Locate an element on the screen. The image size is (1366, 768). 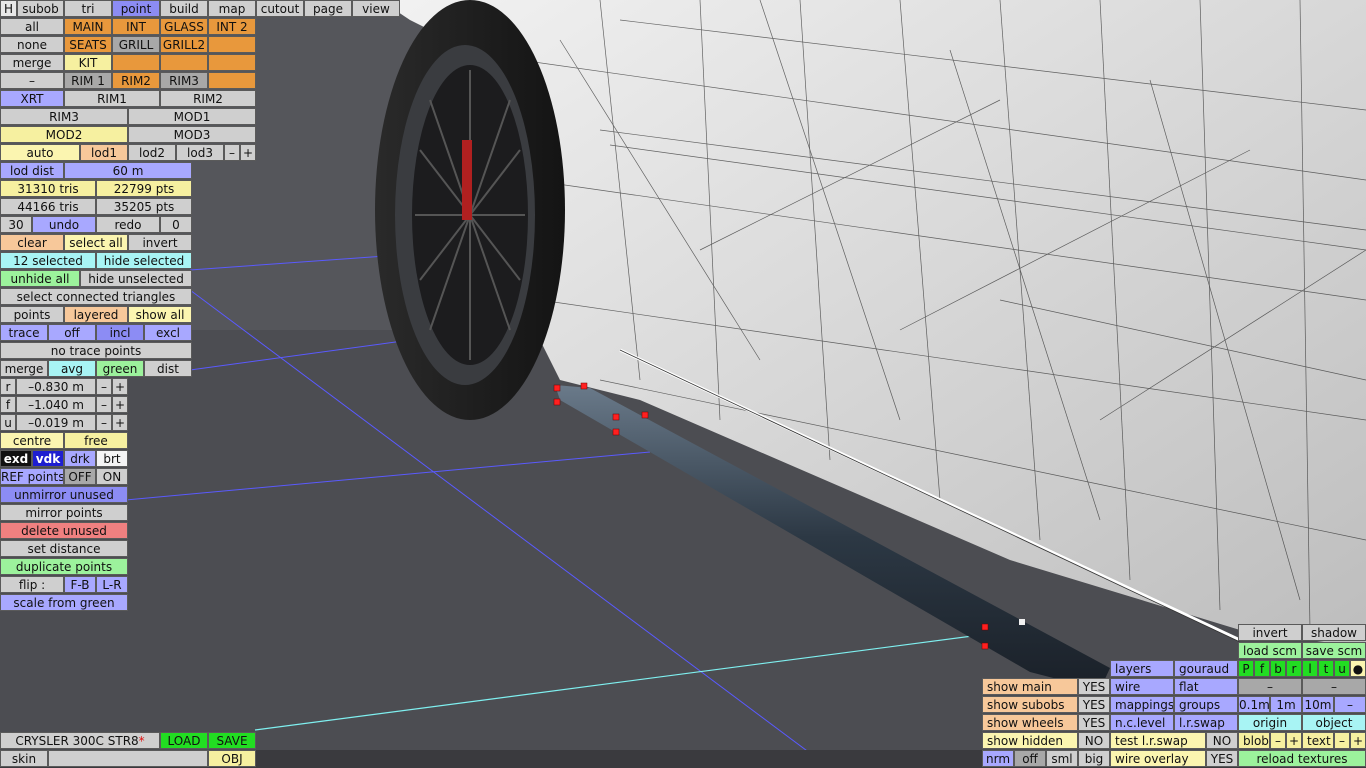
unhide-all-button: unhide all is located at coordinates (40, 278).